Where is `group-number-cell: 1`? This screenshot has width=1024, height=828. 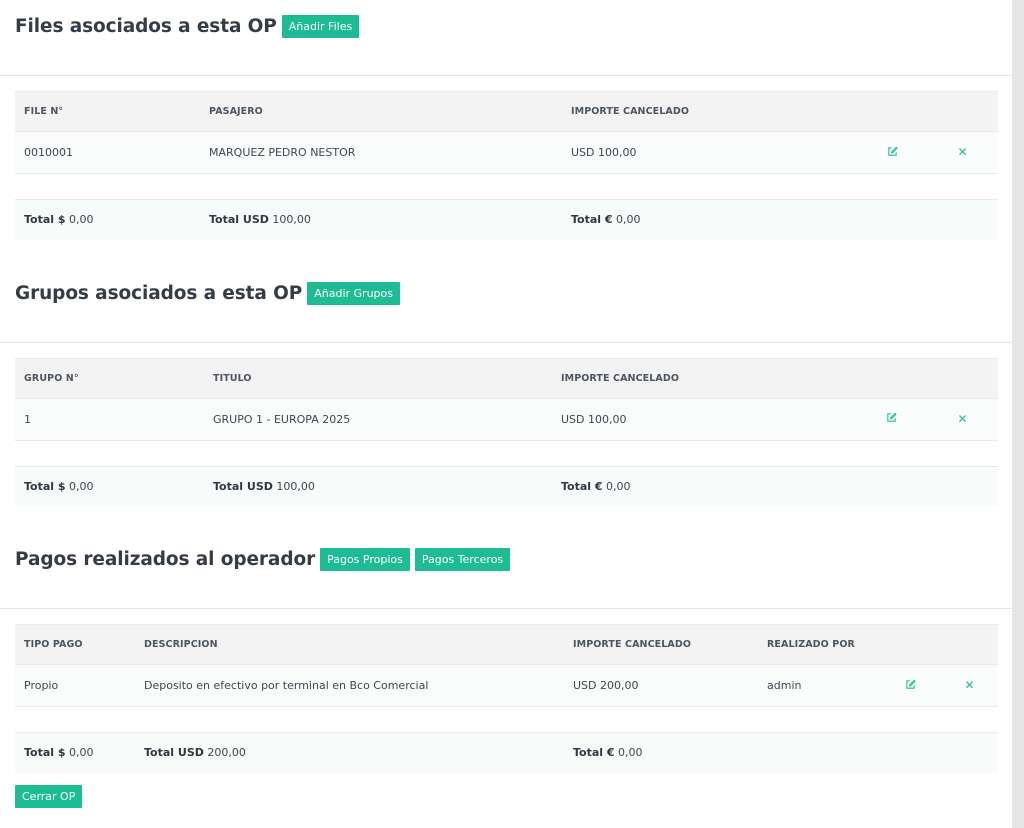
group-number-cell: 1 is located at coordinates (109, 419).